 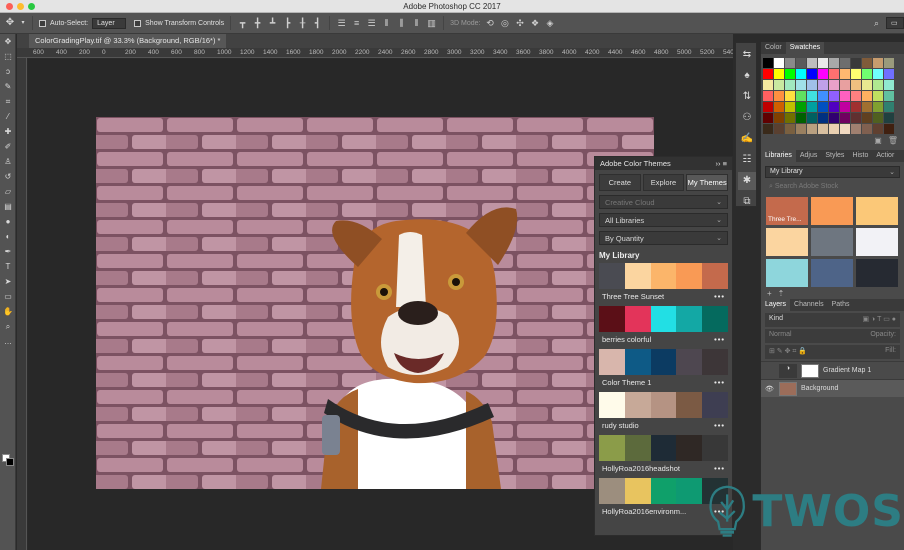 What do you see at coordinates (8, 237) in the screenshot?
I see `dodge-tool-icon: ◐` at bounding box center [8, 237].